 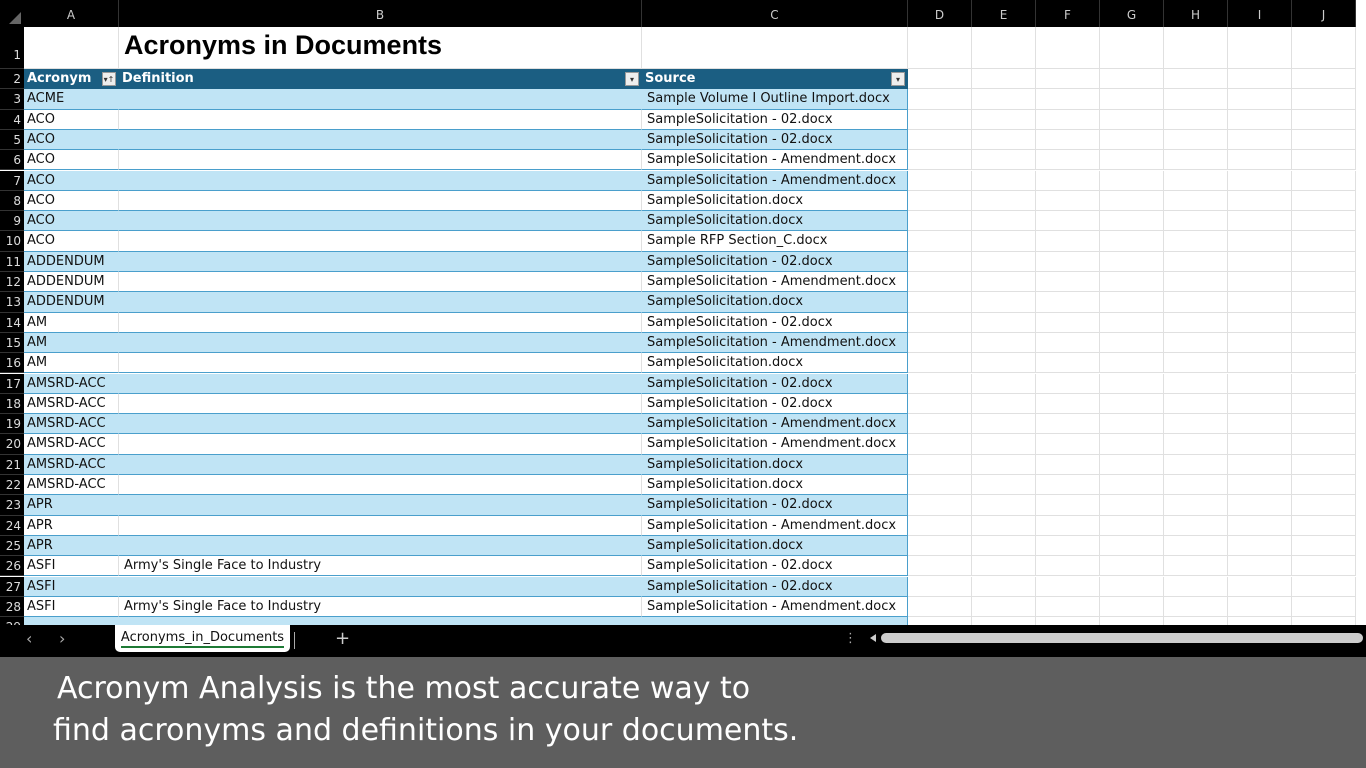 What do you see at coordinates (12, 140) in the screenshot?
I see `row-header: 5` at bounding box center [12, 140].